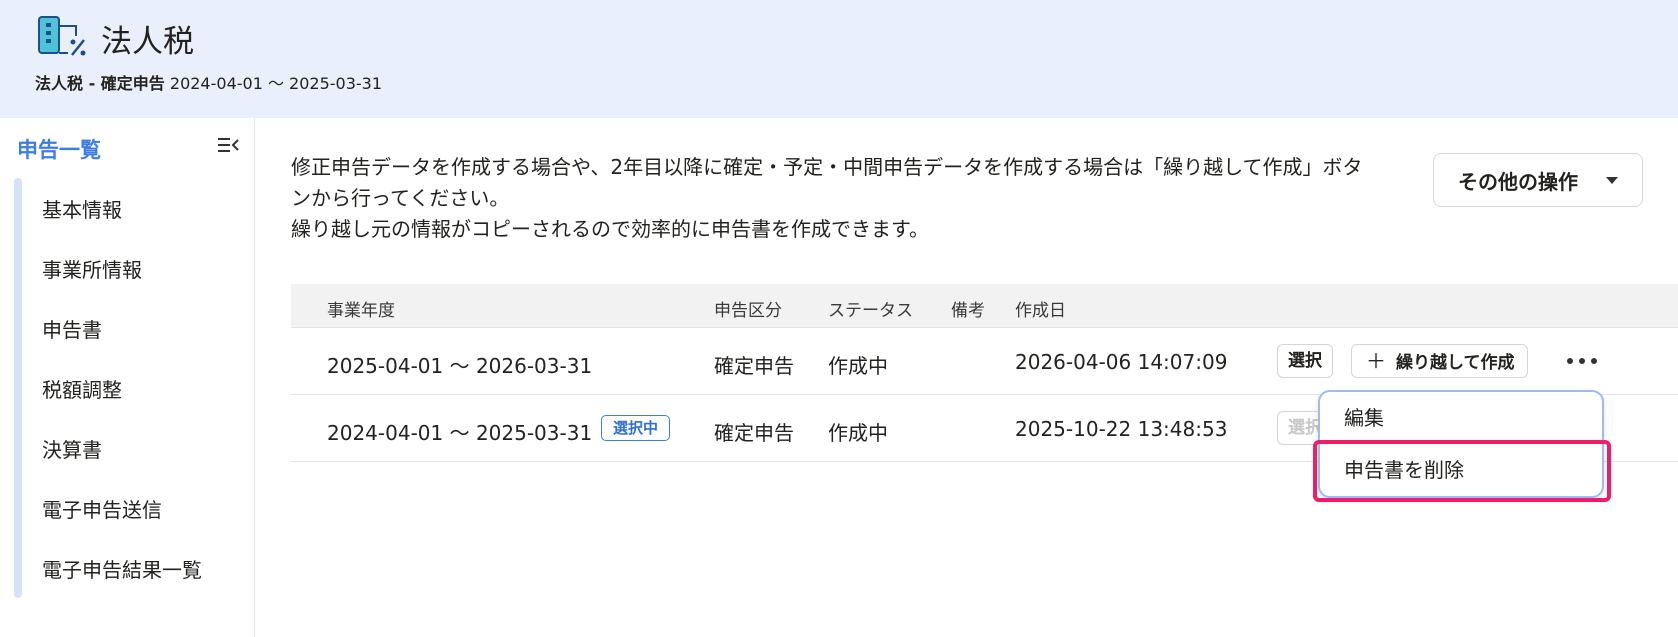 This screenshot has height=637, width=1678. I want to click on menu-item-delete-return: 申告書を削除, so click(1404, 468).